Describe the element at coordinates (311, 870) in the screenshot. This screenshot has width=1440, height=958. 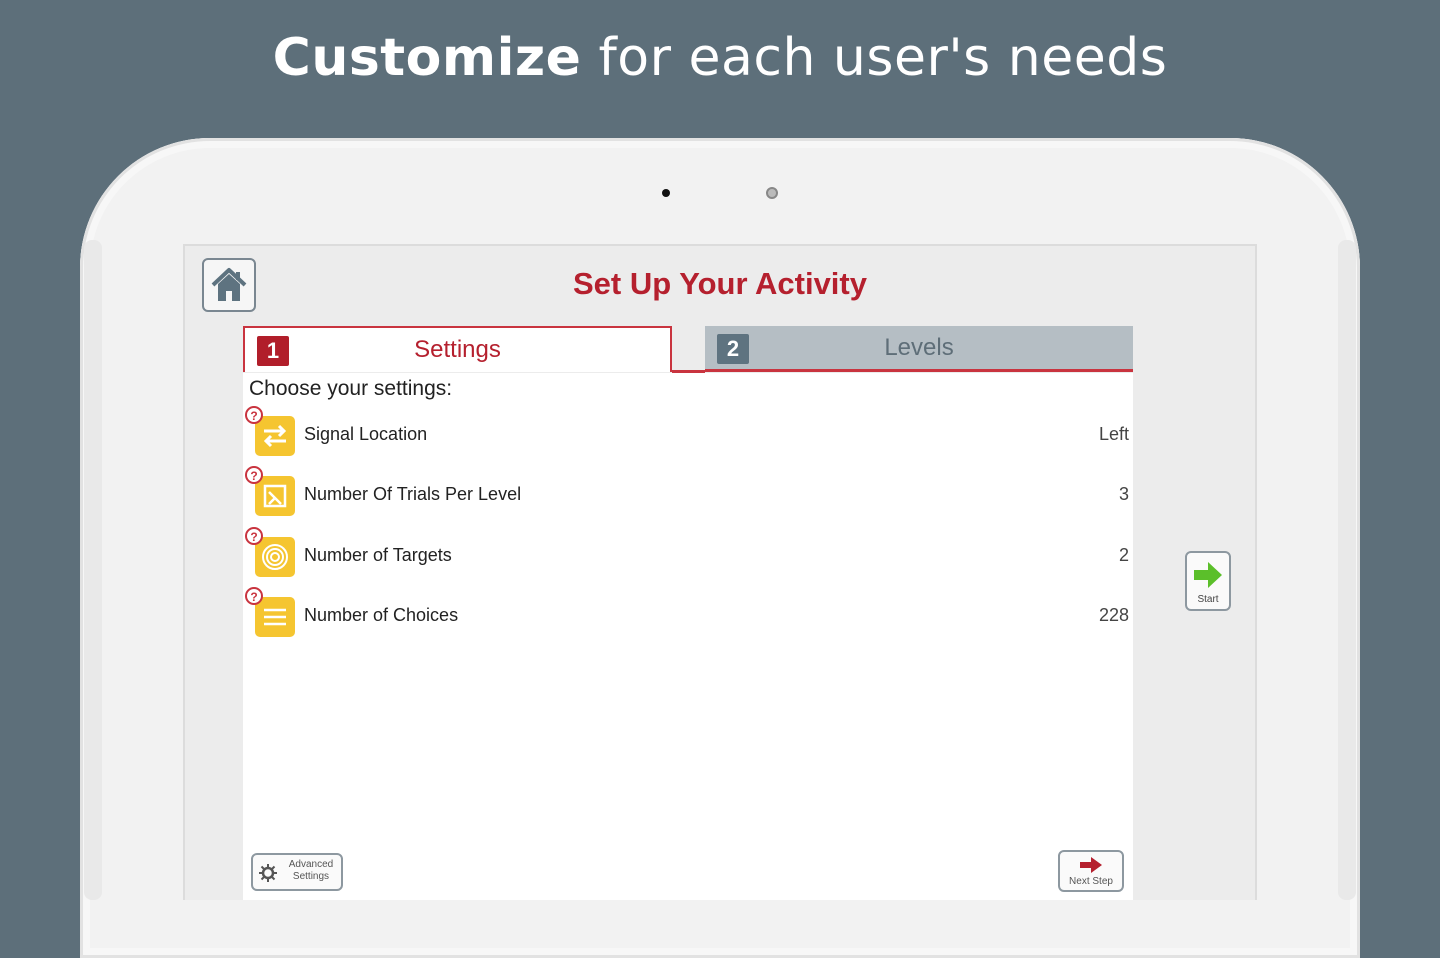
I see `advanced-settings-label: Advanced Settings` at that location.